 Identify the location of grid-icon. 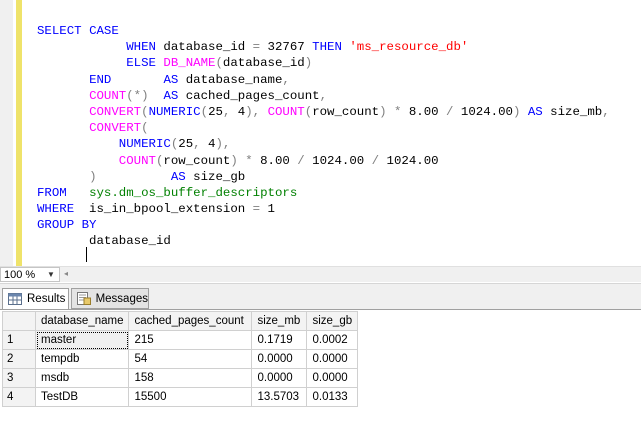
(15, 299).